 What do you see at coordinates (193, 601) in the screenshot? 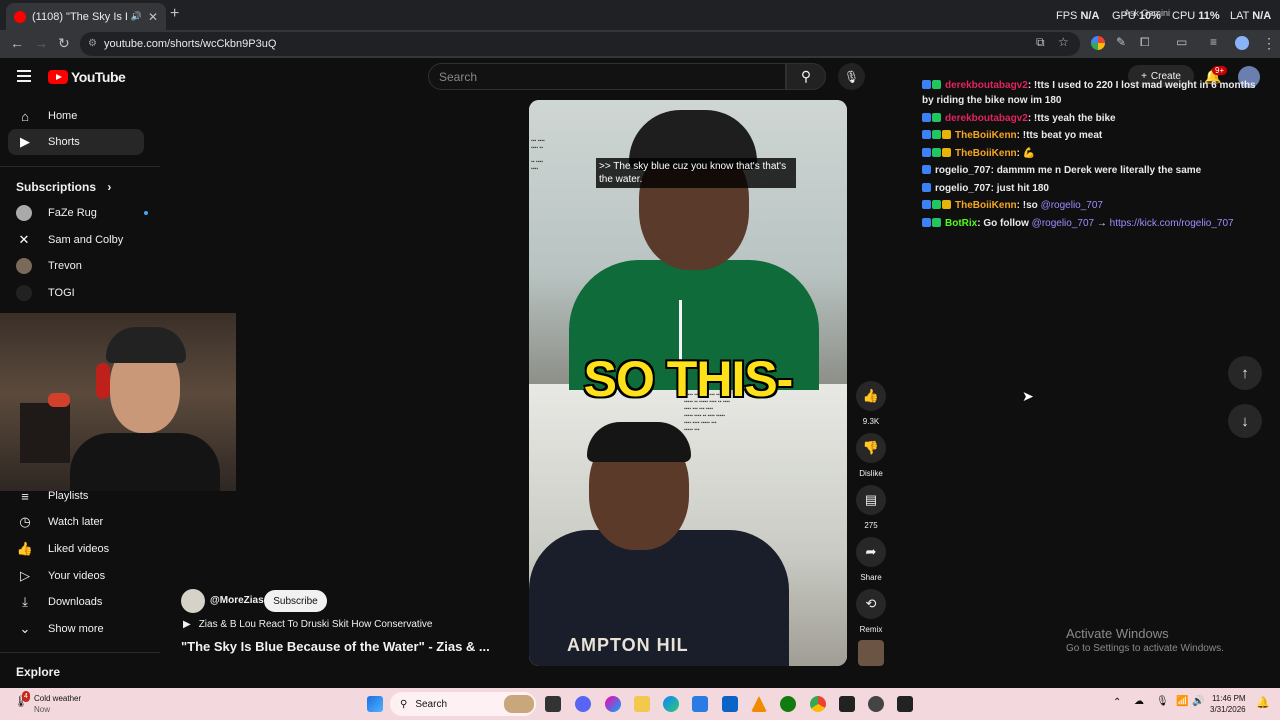
I see `channel-avatar` at bounding box center [193, 601].